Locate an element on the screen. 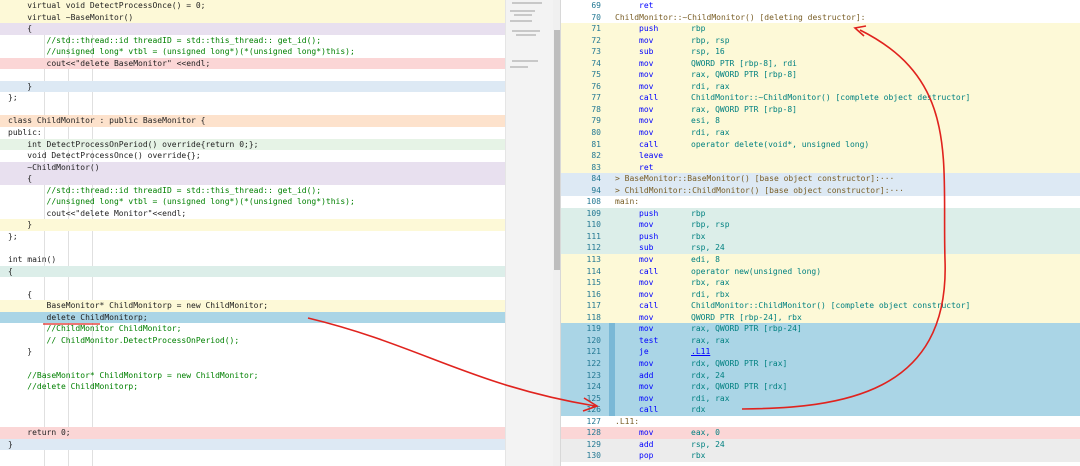  code-line: cout<<"delete BaseMonitor" <<endl; is located at coordinates (252, 63).